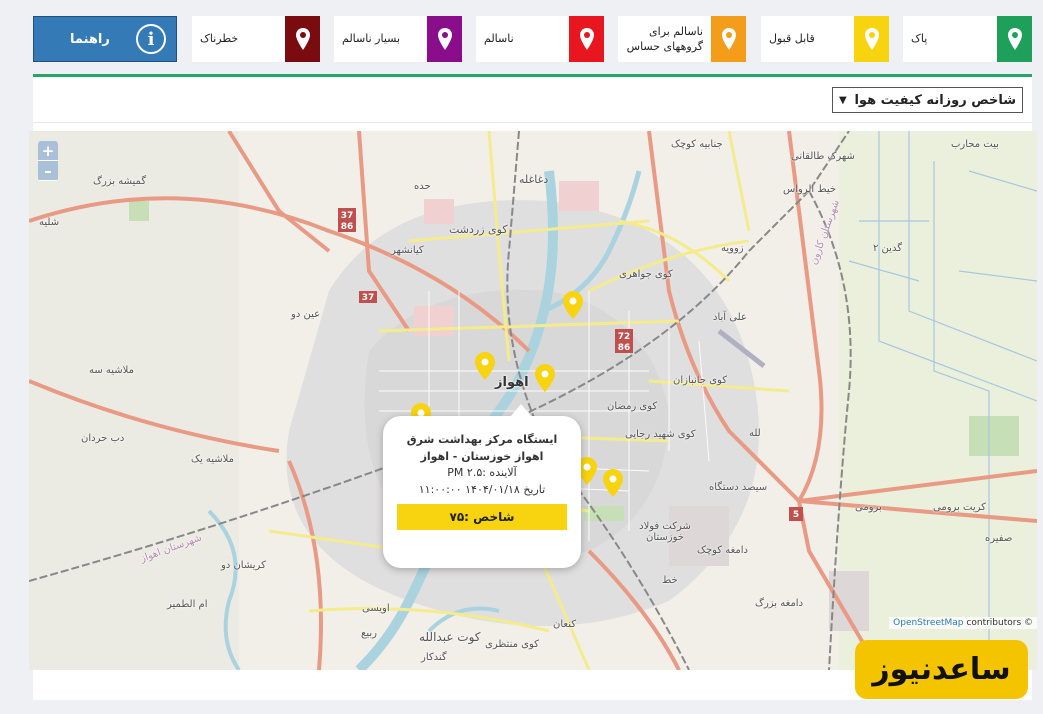 This screenshot has width=1043, height=714. Describe the element at coordinates (792, 39) in the screenshot. I see `legend-label: قابل قبول` at that location.